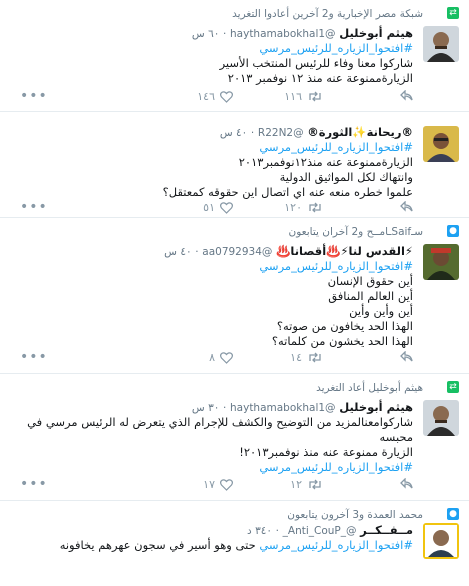 The width and height of the screenshot is (469, 586). I want to click on retweet-count: ١٢, so click(296, 484).